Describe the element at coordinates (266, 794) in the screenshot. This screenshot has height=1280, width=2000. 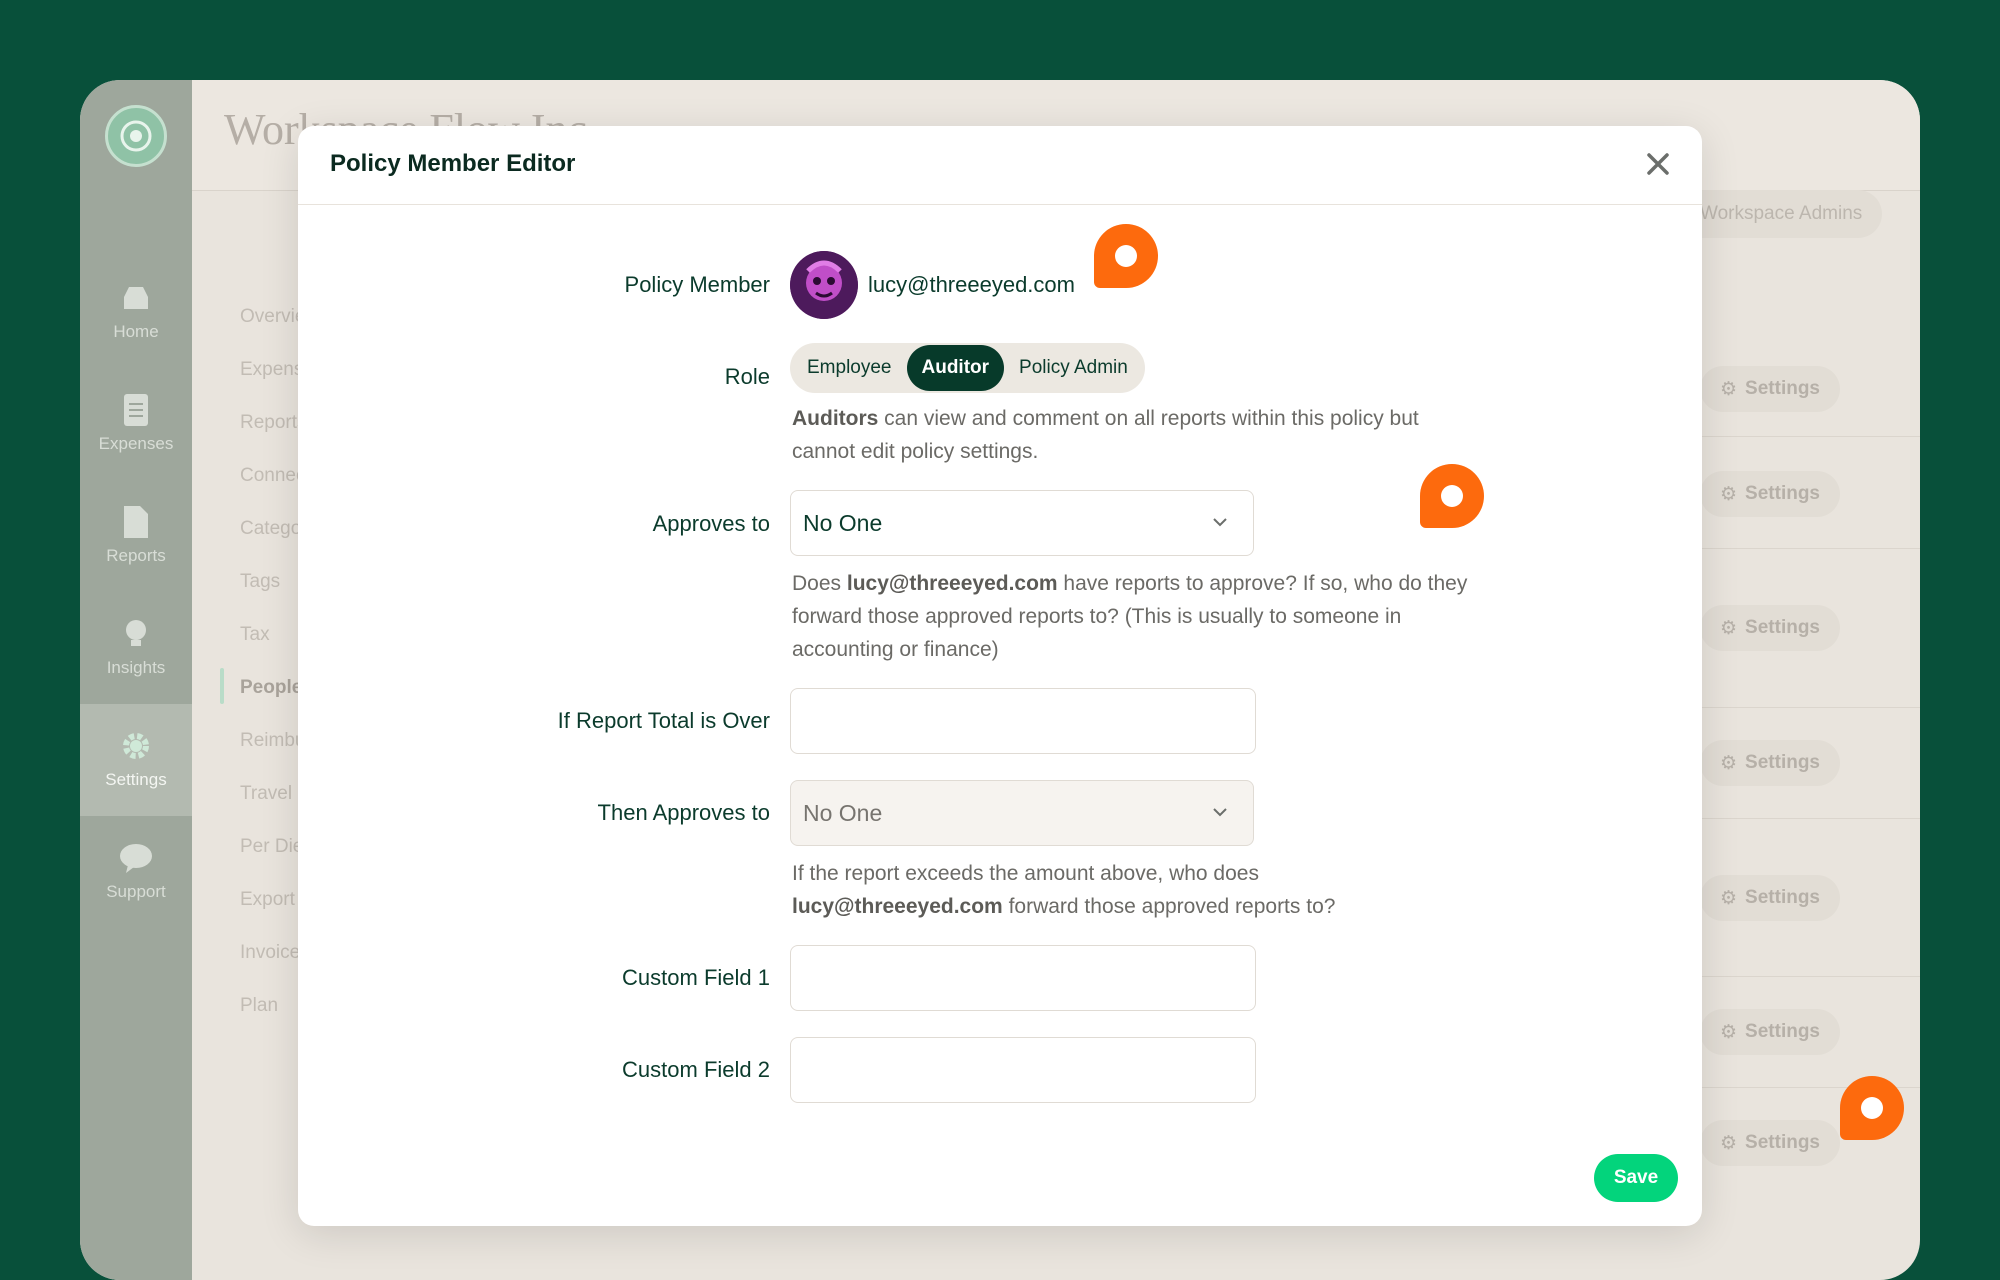
I see `subnav-item: Travel` at that location.